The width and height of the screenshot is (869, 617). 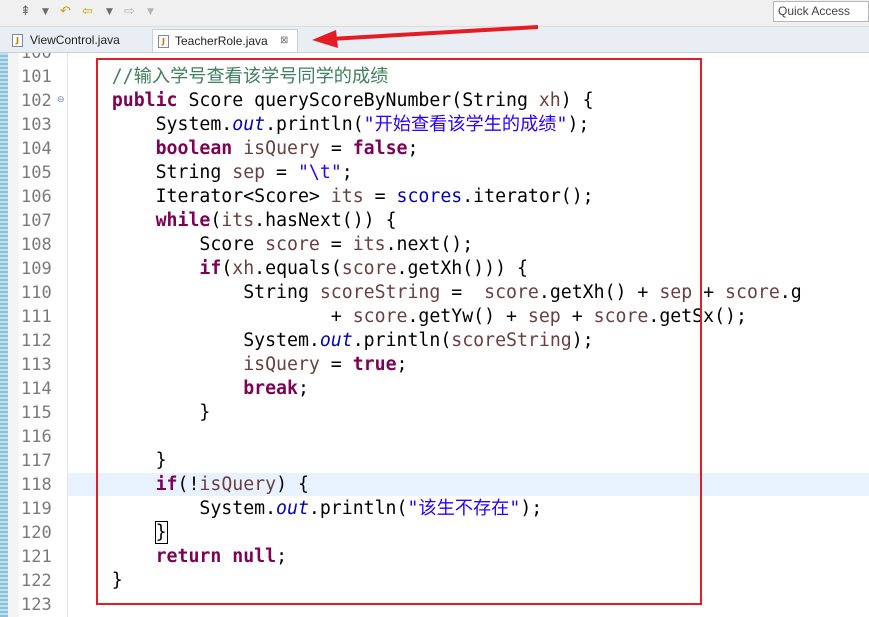 What do you see at coordinates (284, 41) in the screenshot?
I see `close-icon: ⊠` at bounding box center [284, 41].